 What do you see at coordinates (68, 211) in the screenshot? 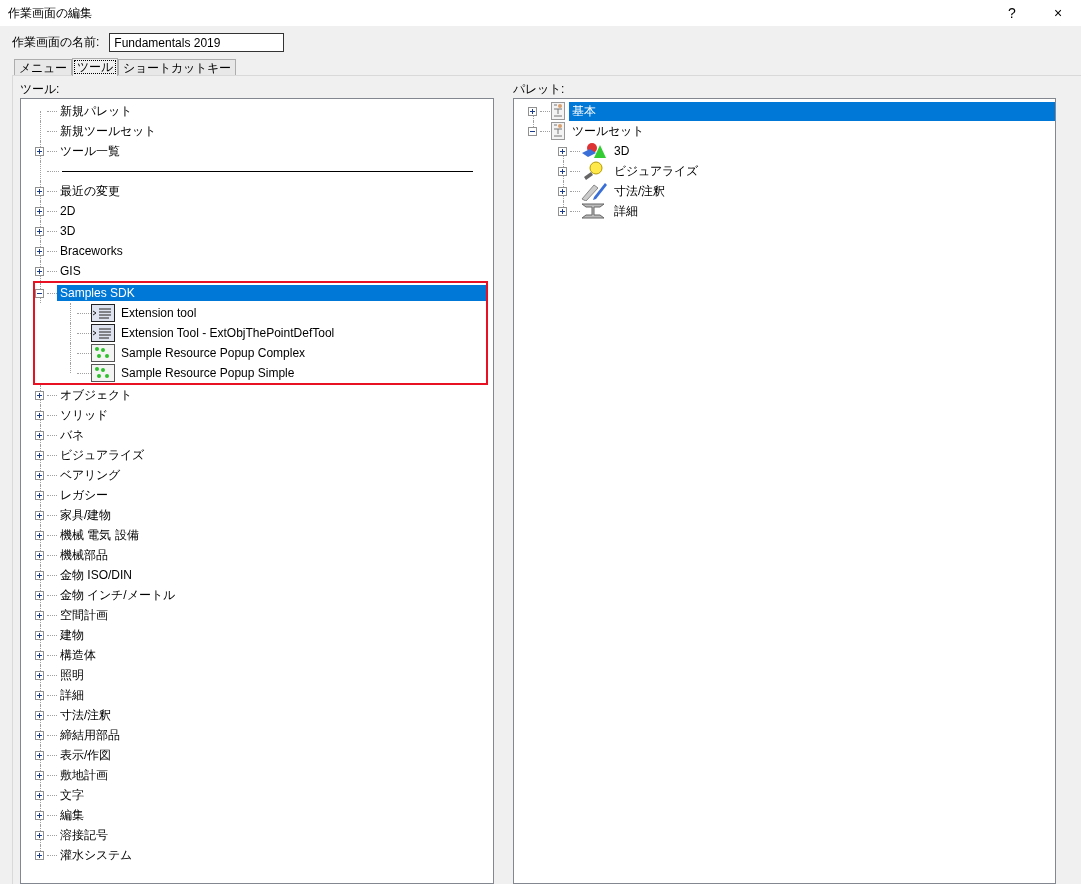
I see `tree-item: 2D` at bounding box center [68, 211].